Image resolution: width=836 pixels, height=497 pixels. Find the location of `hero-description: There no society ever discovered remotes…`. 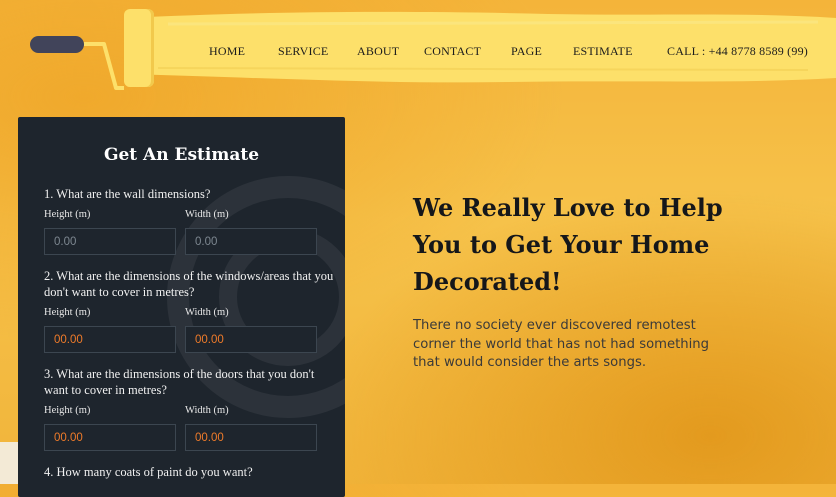

hero-description: There no society ever discovered remotes… is located at coordinates (561, 344).